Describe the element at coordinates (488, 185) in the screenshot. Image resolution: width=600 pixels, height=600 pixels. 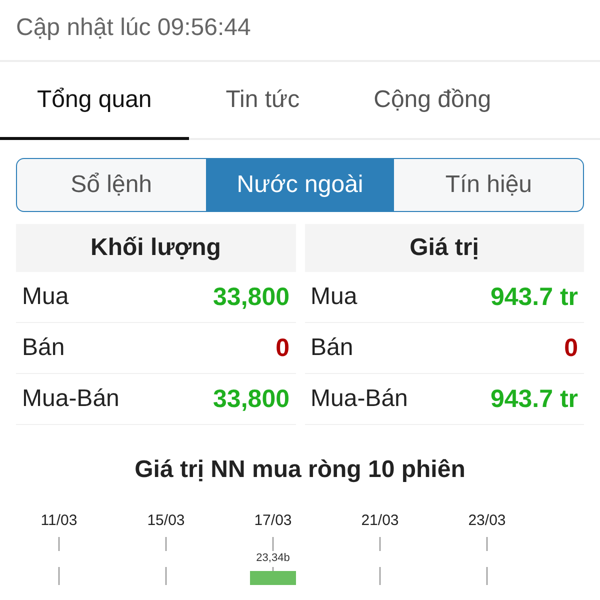
I see `segment-option: Tín hiệu` at that location.